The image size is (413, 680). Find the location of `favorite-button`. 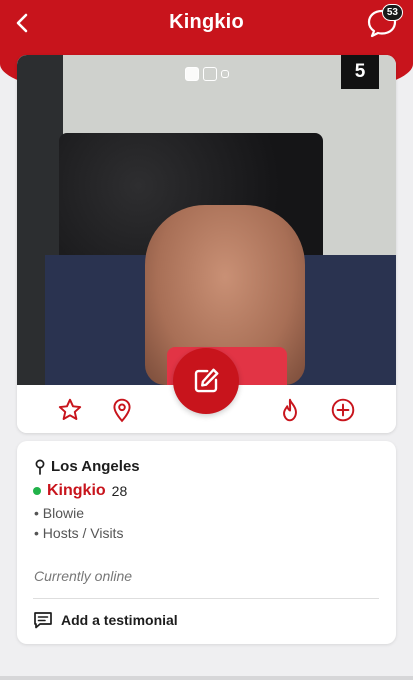

favorite-button is located at coordinates (70, 410).